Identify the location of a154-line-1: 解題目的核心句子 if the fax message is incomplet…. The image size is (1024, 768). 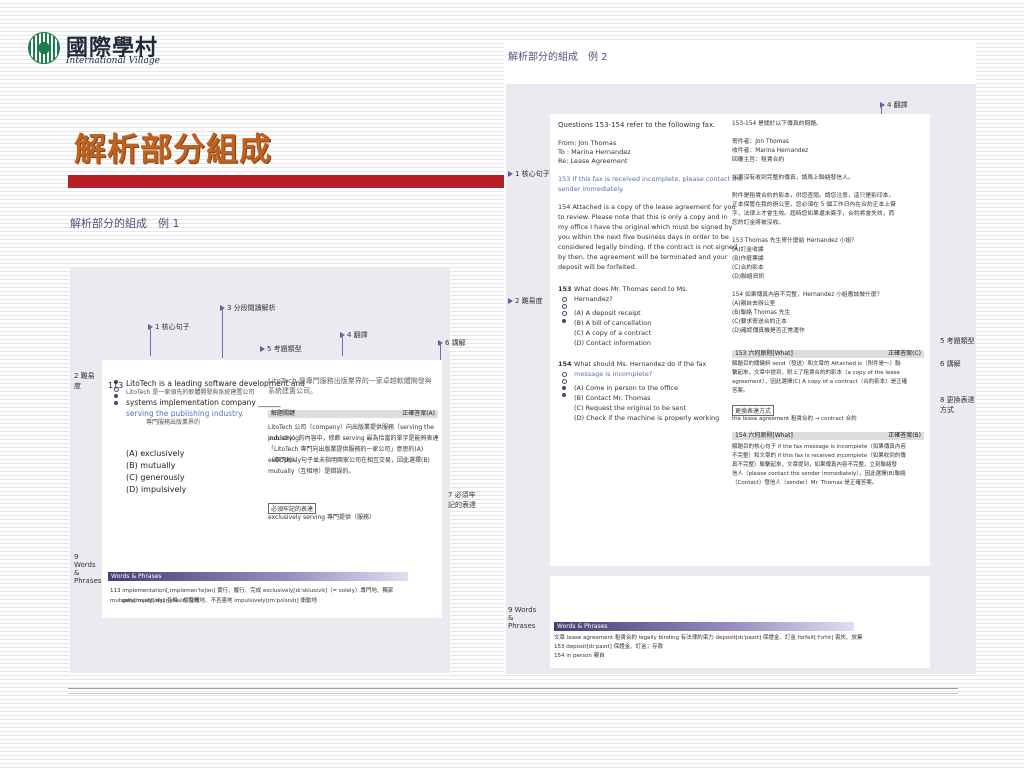
(819, 447).